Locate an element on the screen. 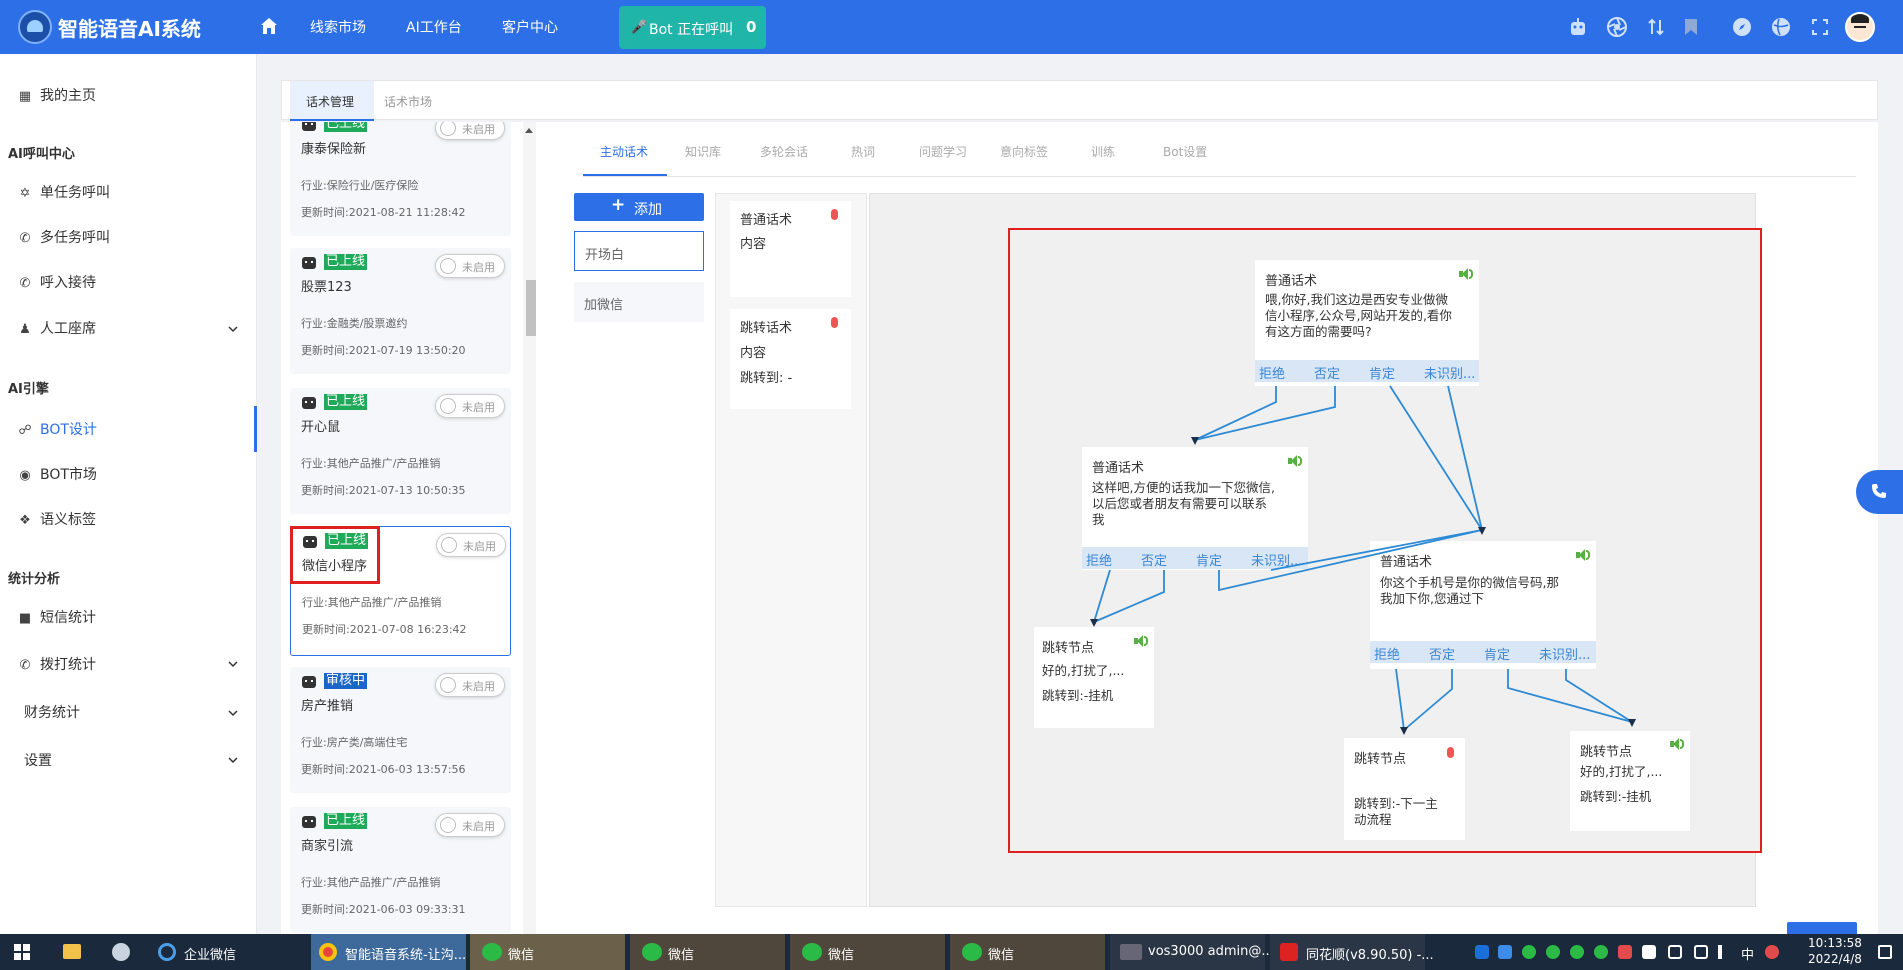 The image size is (1903, 970). phone-icon is located at coordinates (1879, 491).